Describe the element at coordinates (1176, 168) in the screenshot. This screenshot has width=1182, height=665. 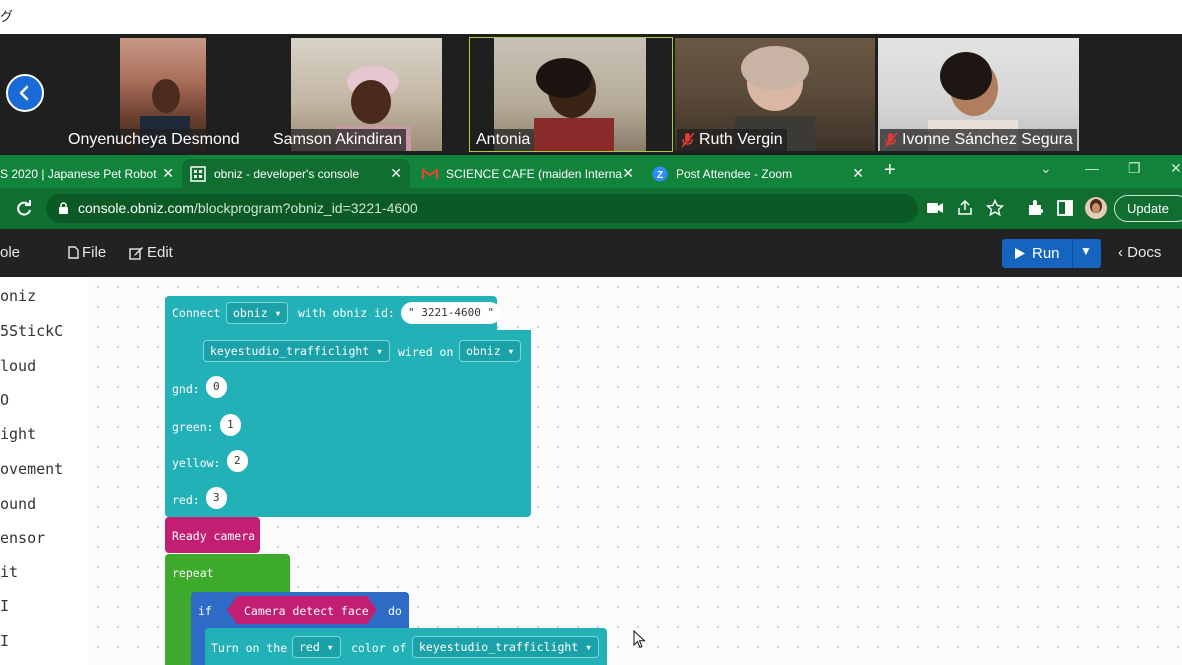
I see `close-window-icon: ✕` at that location.